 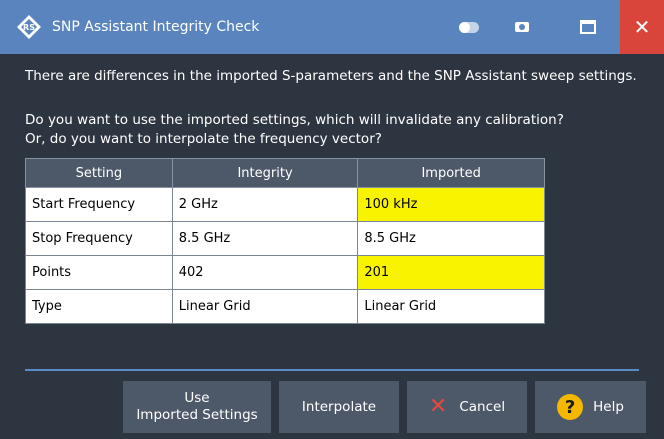 I want to click on divider, so click(x=332, y=370).